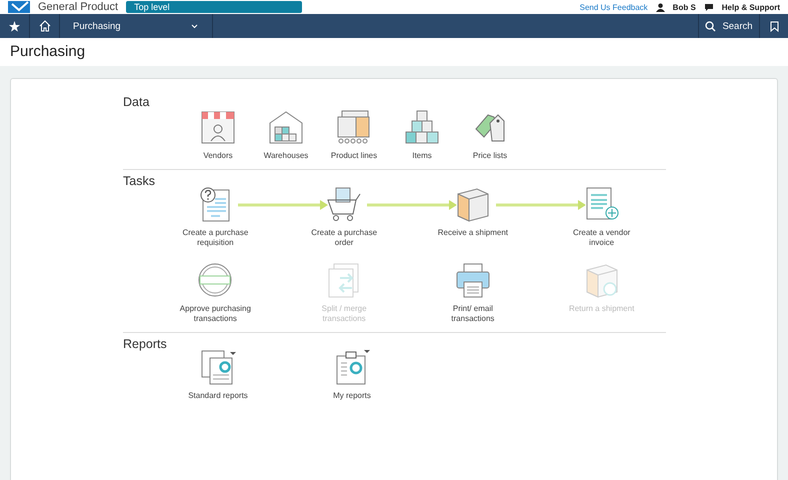 Image resolution: width=788 pixels, height=480 pixels. I want to click on level-badge: Top level, so click(214, 7).